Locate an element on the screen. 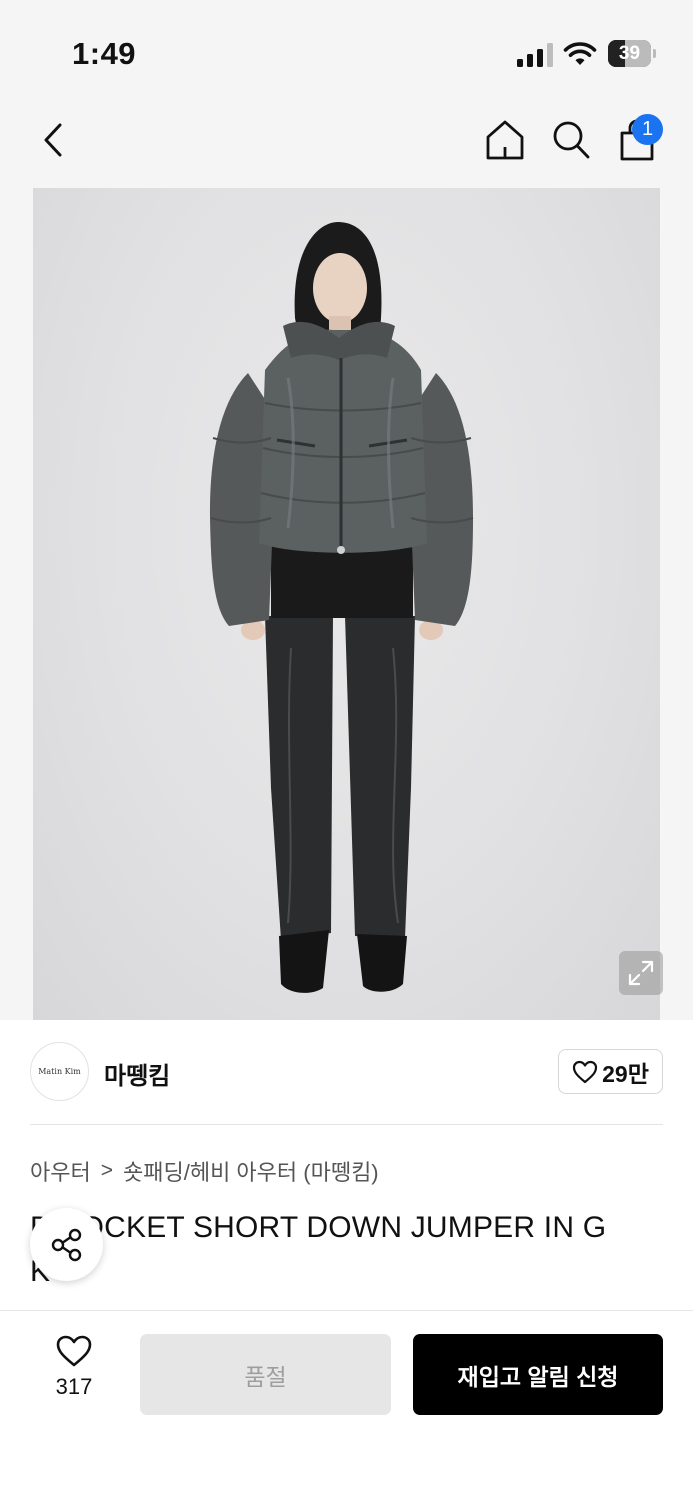  expand-icon is located at coordinates (641, 973).